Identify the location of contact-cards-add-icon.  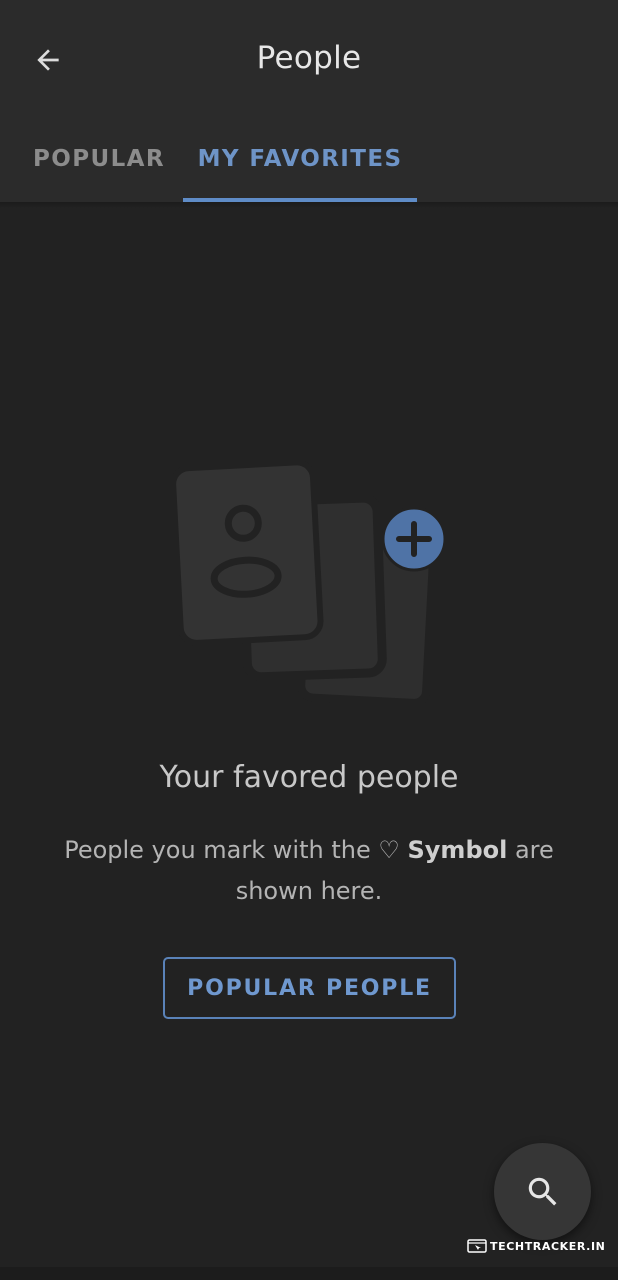
(310, 585).